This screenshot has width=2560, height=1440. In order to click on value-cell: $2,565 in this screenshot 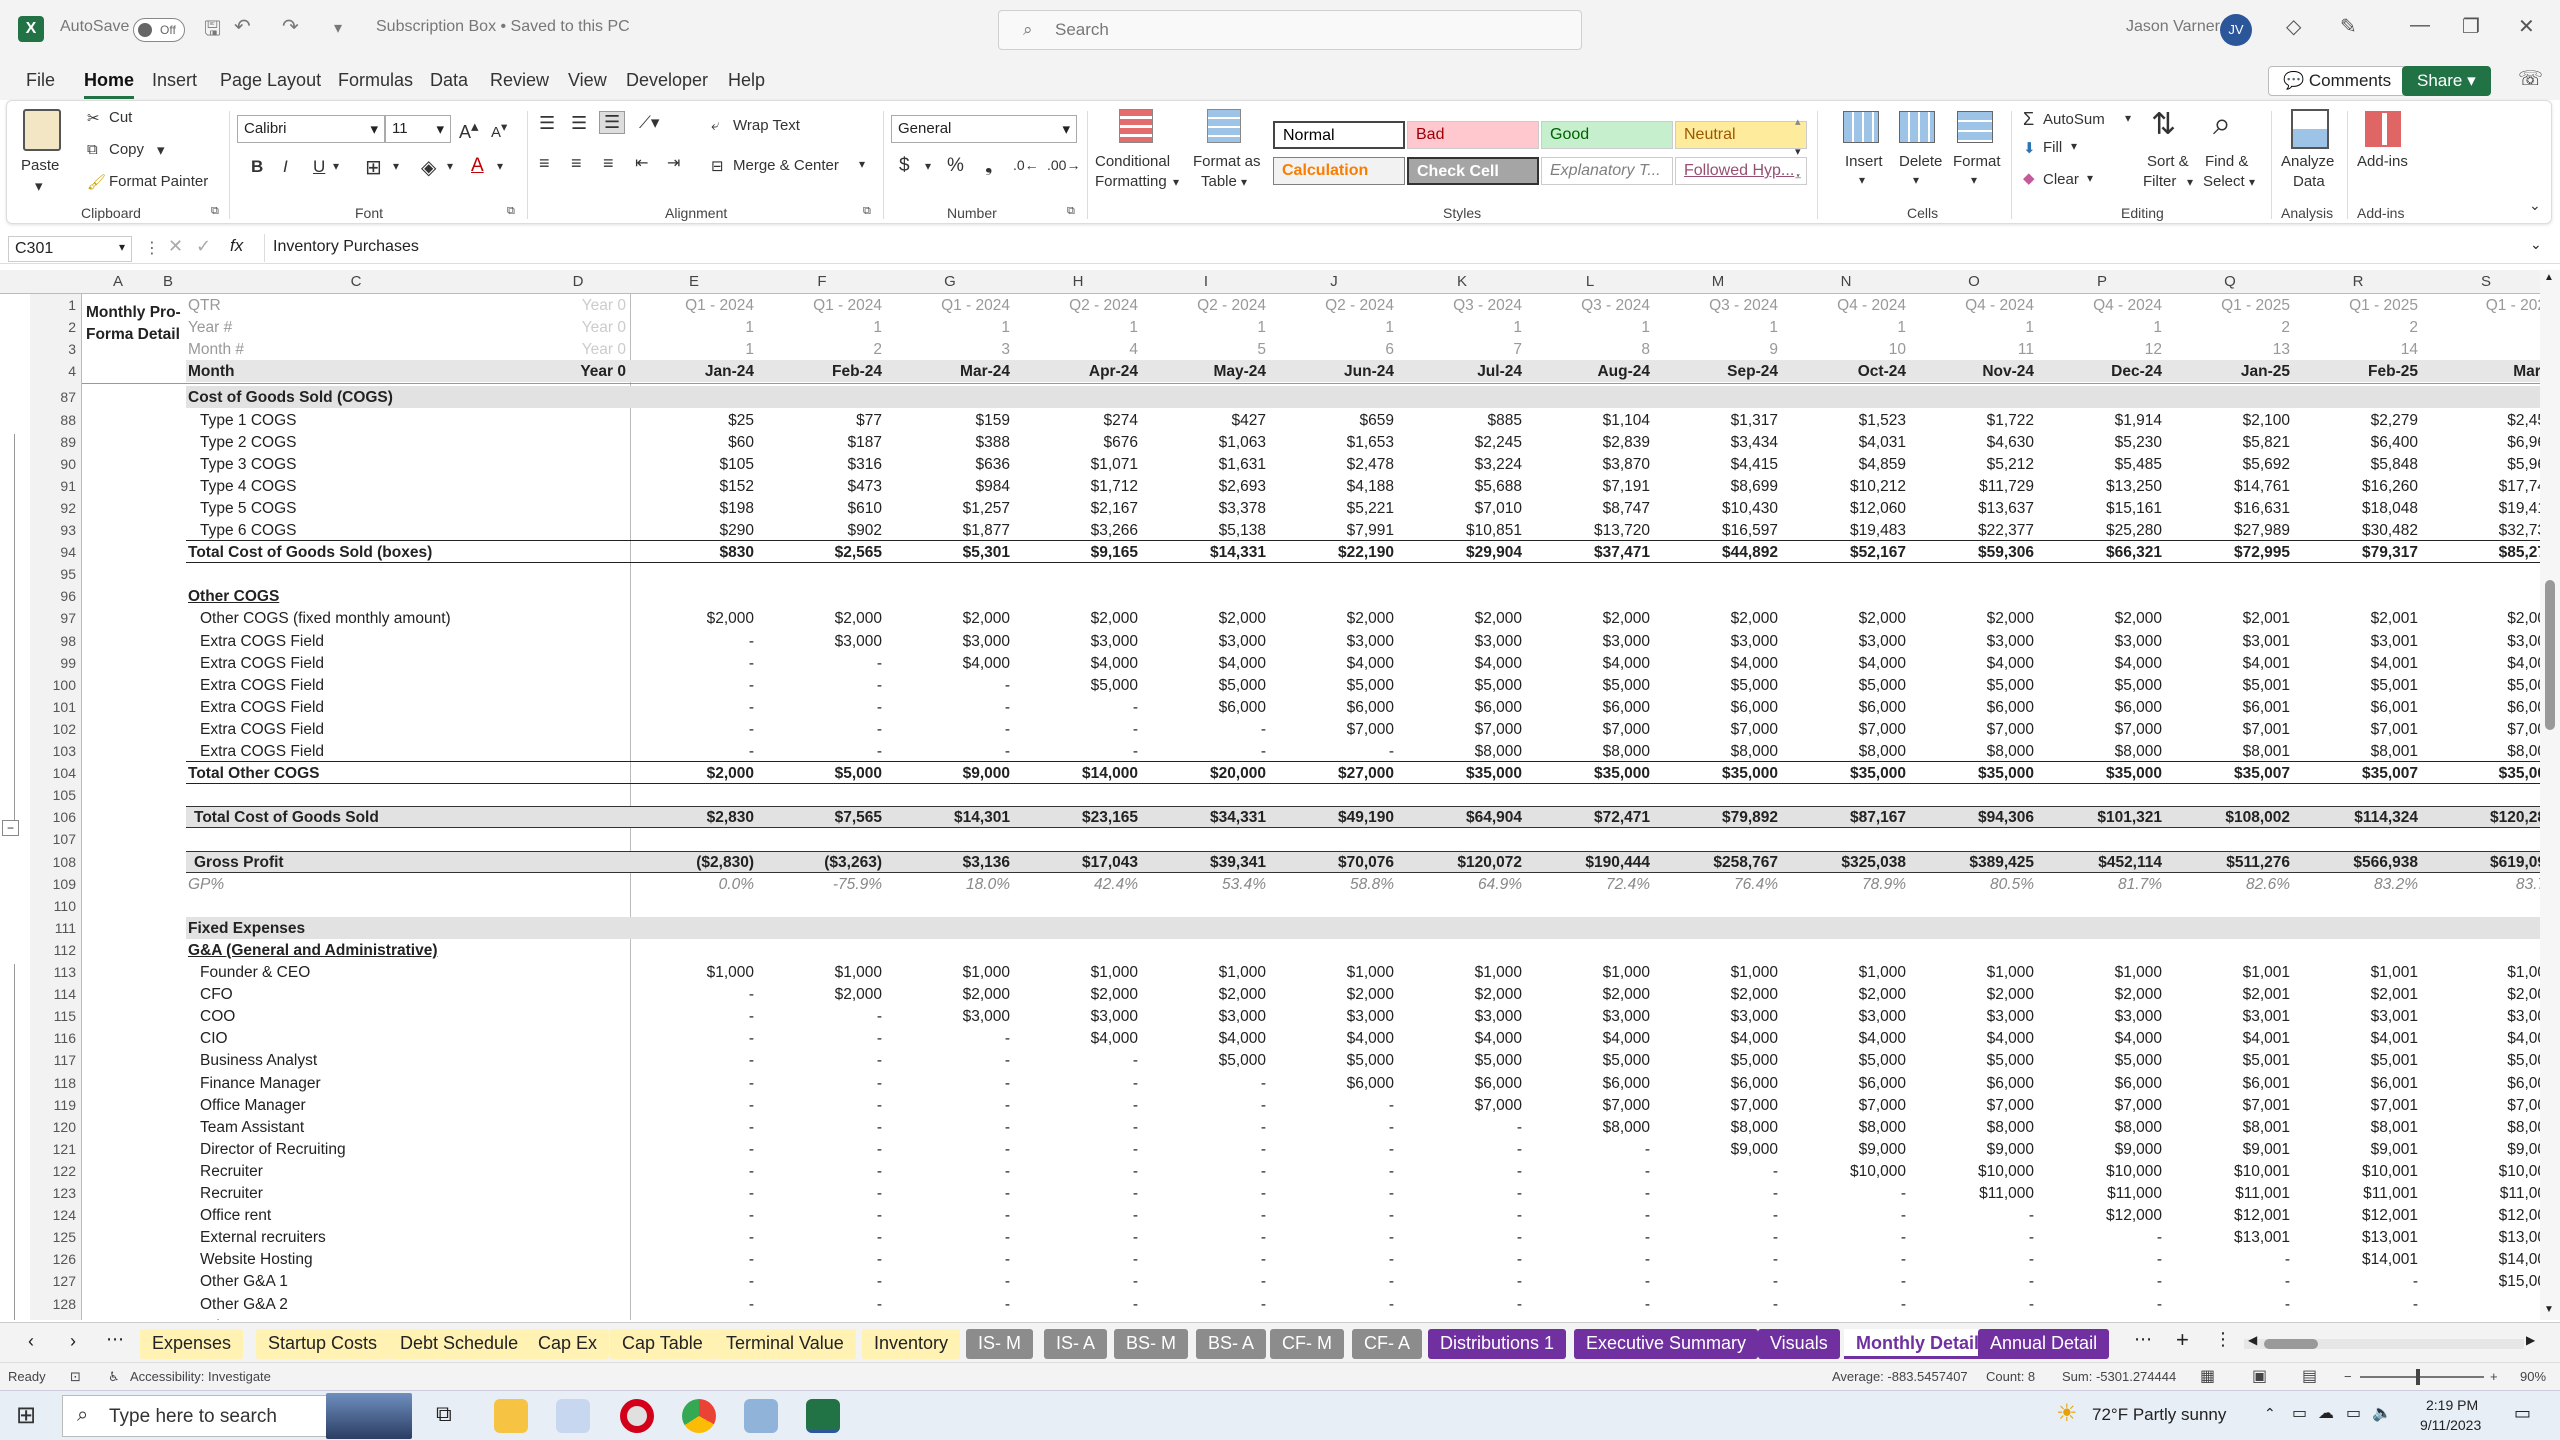, I will do `click(820, 553)`.